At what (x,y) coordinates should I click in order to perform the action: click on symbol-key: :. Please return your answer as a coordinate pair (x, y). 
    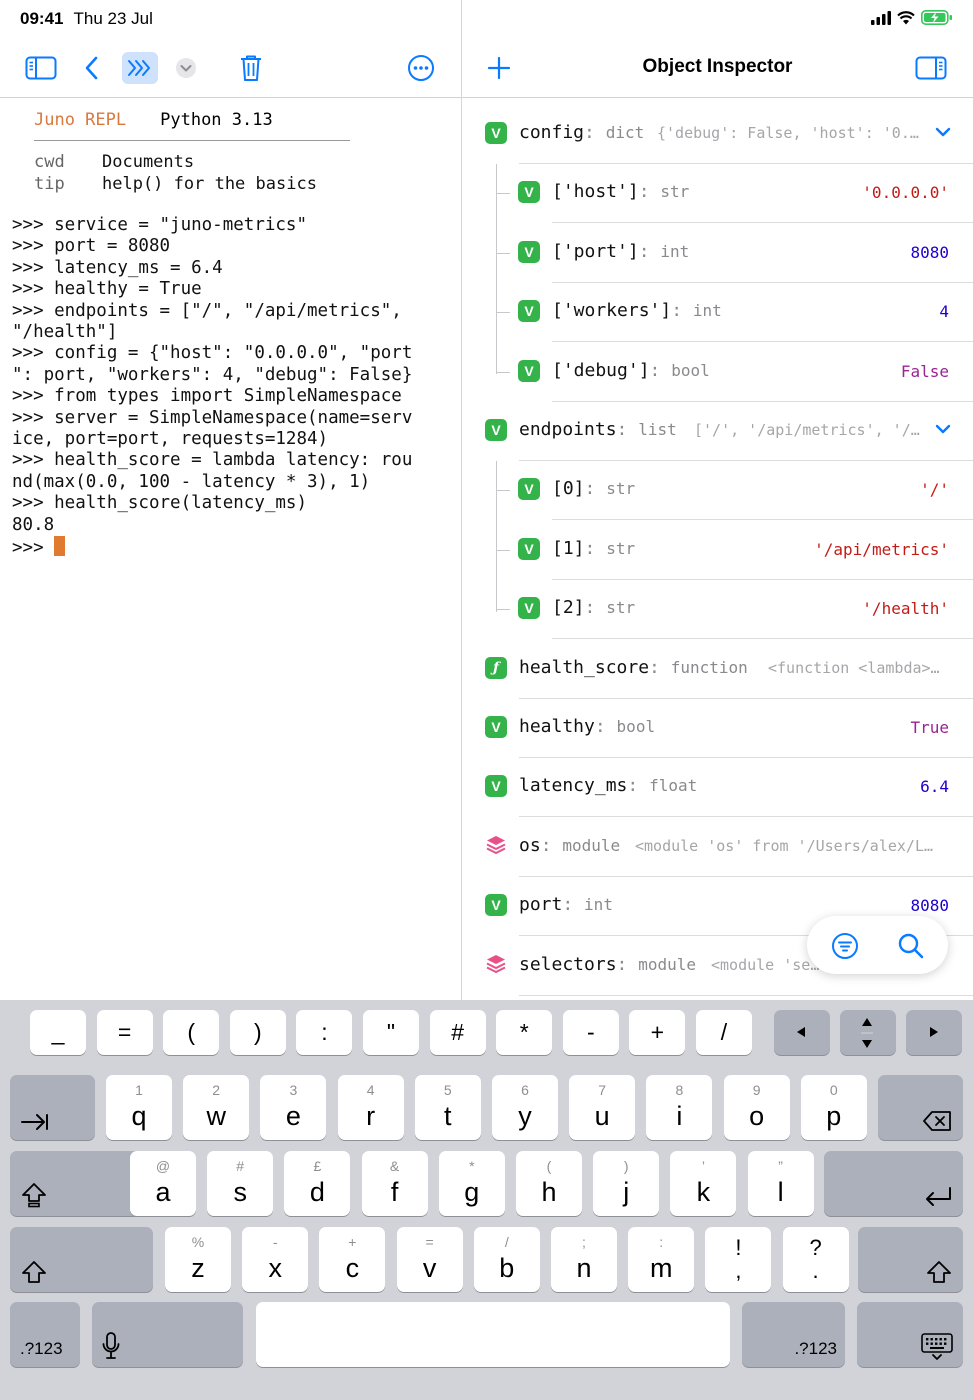
    Looking at the image, I should click on (324, 1032).